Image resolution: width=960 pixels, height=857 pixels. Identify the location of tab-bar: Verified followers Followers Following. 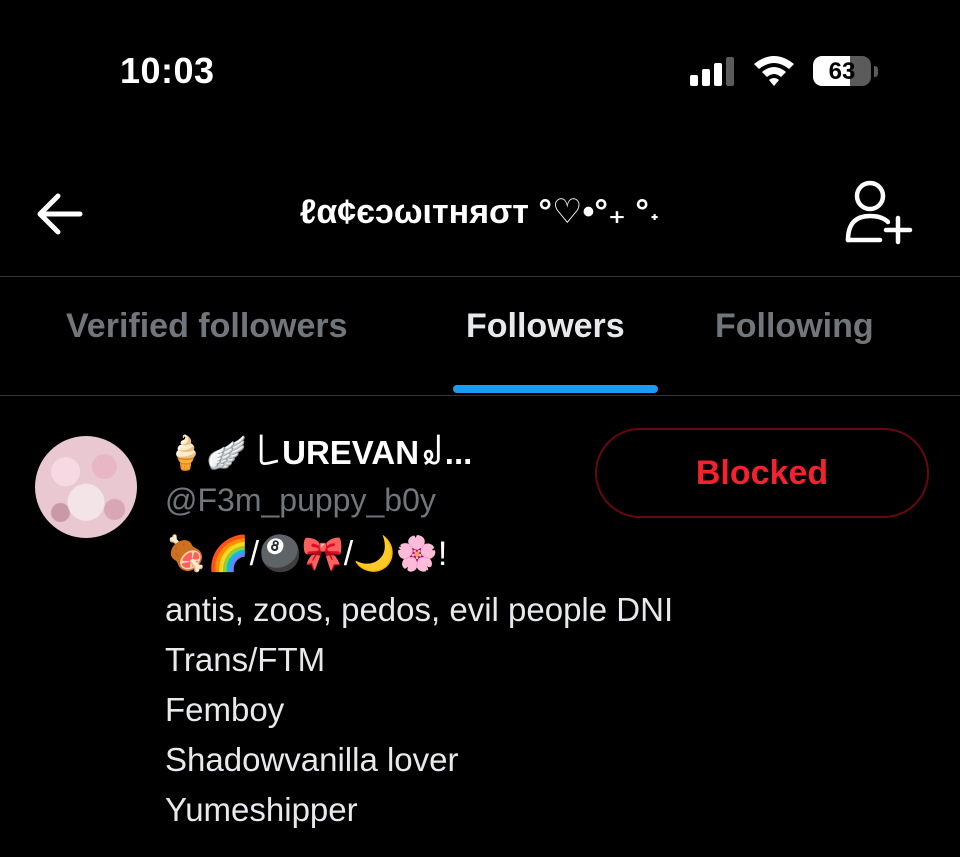
(480, 336).